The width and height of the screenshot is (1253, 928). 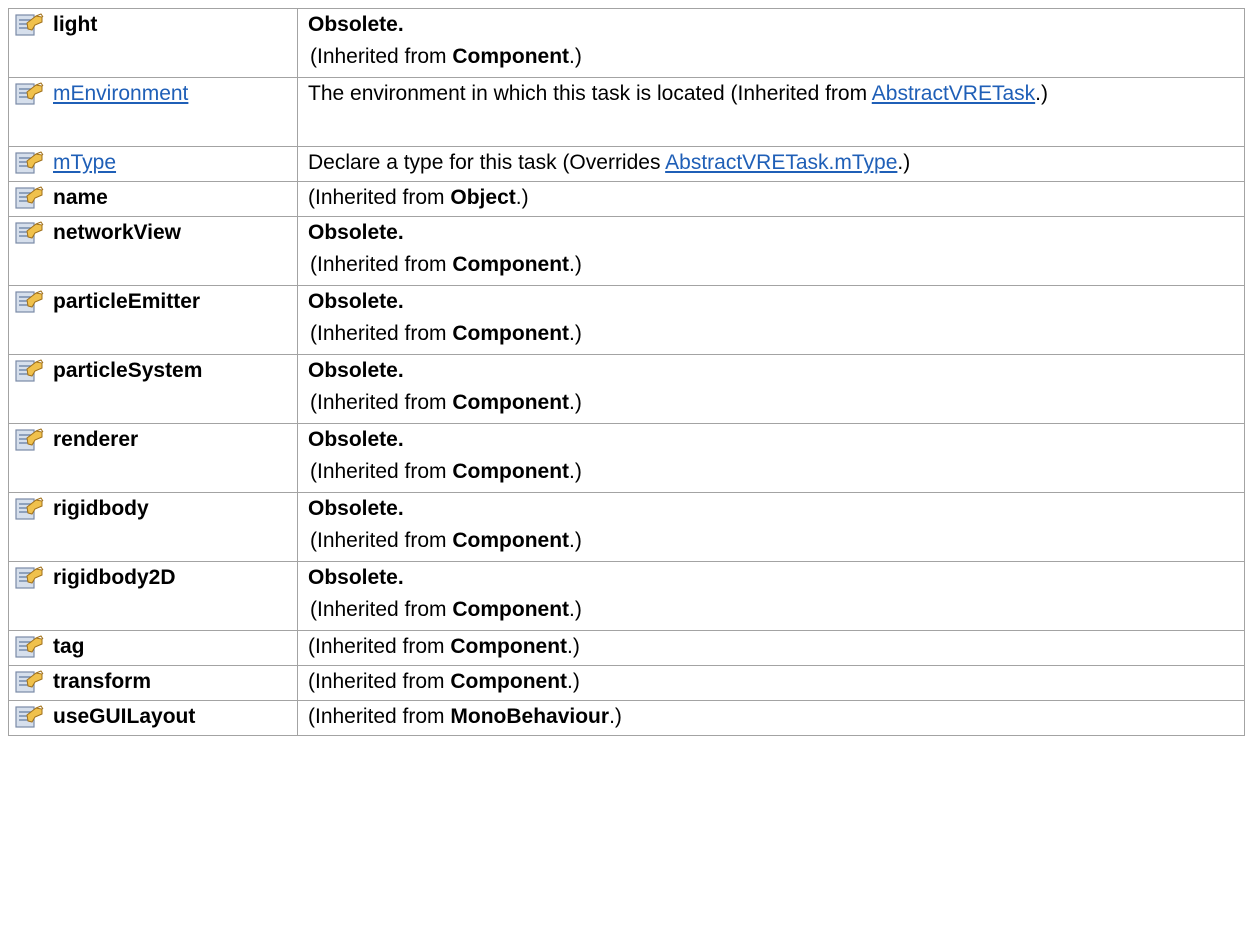 What do you see at coordinates (96, 439) in the screenshot?
I see `member-name-renderer: renderer` at bounding box center [96, 439].